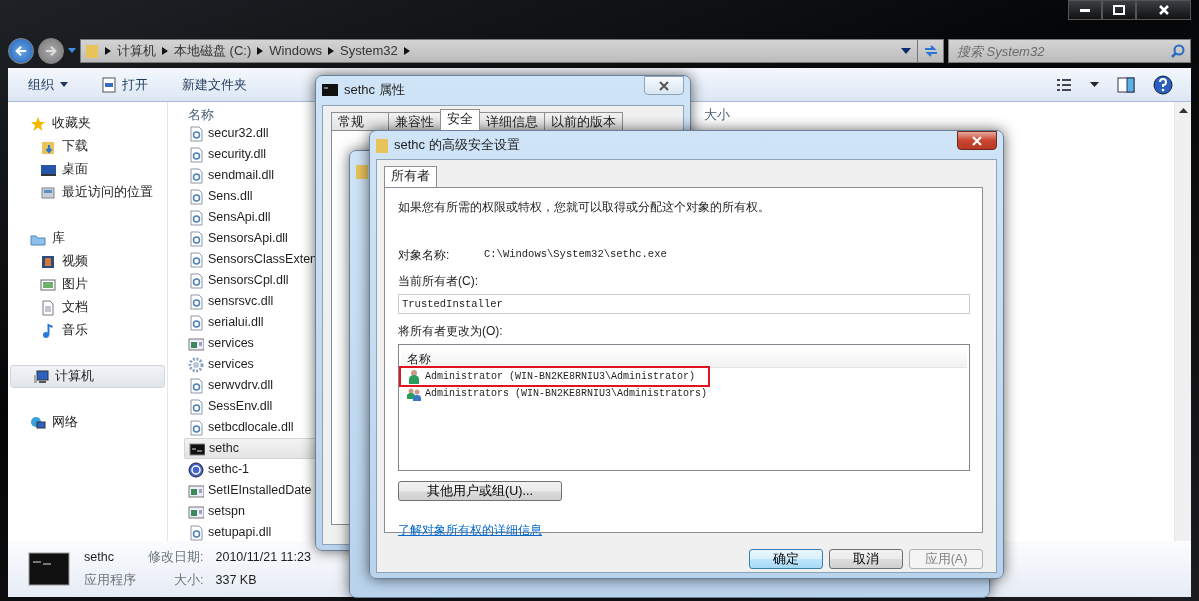 Image resolution: width=1199 pixels, height=601 pixels. What do you see at coordinates (196, 364) in the screenshot?
I see `gear-icon` at bounding box center [196, 364].